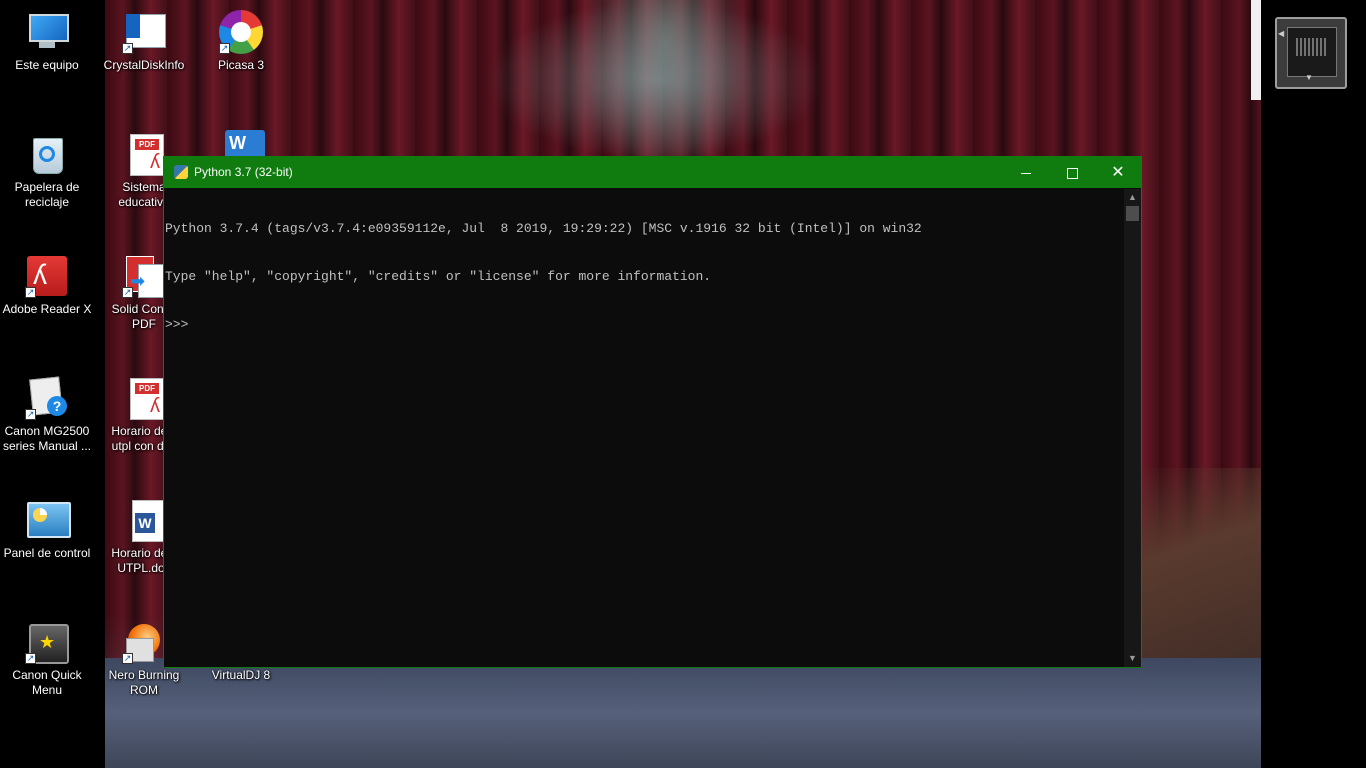  I want to click on desktop-icon-label: CrystalDiskInfo, so click(144, 65).